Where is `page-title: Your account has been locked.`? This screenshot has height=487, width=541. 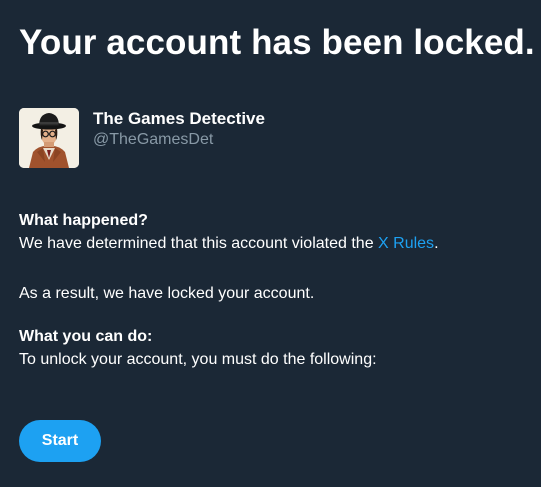 page-title: Your account has been locked. is located at coordinates (277, 42).